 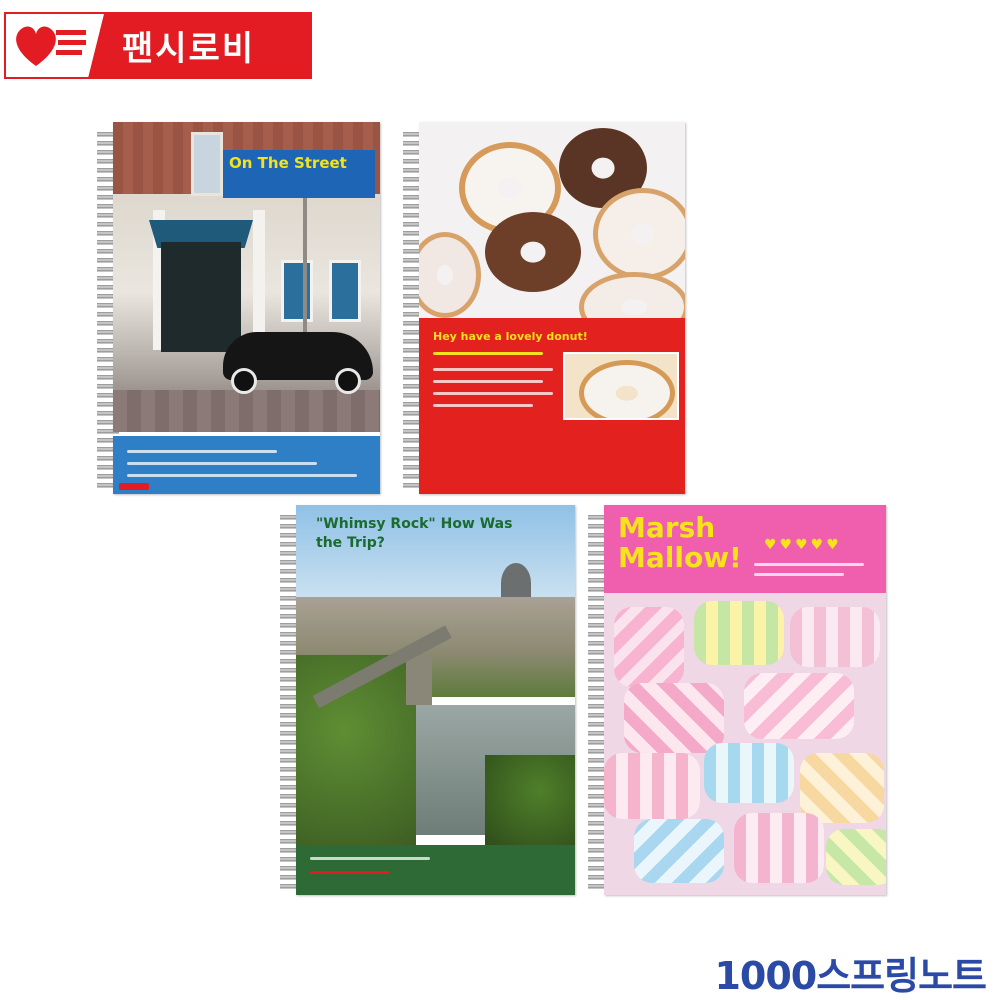 I want to click on notebook-cover: Marsh Mallow! ♥♥♥♥♥, so click(x=745, y=700).